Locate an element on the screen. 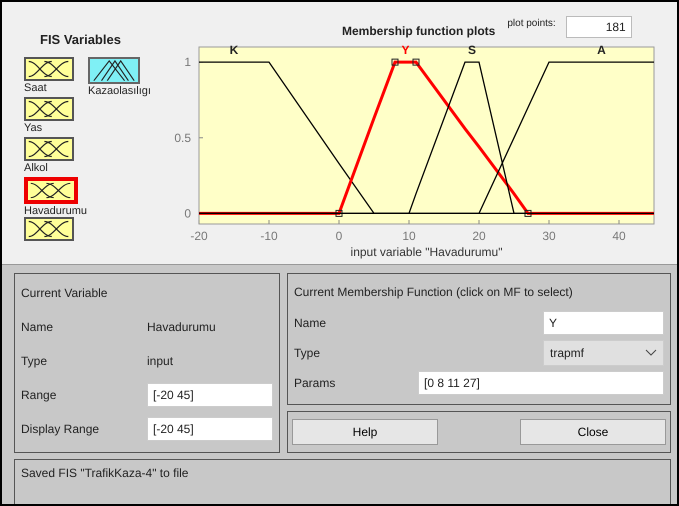 The image size is (679, 506). axis-tick-label: 10 is located at coordinates (409, 236).